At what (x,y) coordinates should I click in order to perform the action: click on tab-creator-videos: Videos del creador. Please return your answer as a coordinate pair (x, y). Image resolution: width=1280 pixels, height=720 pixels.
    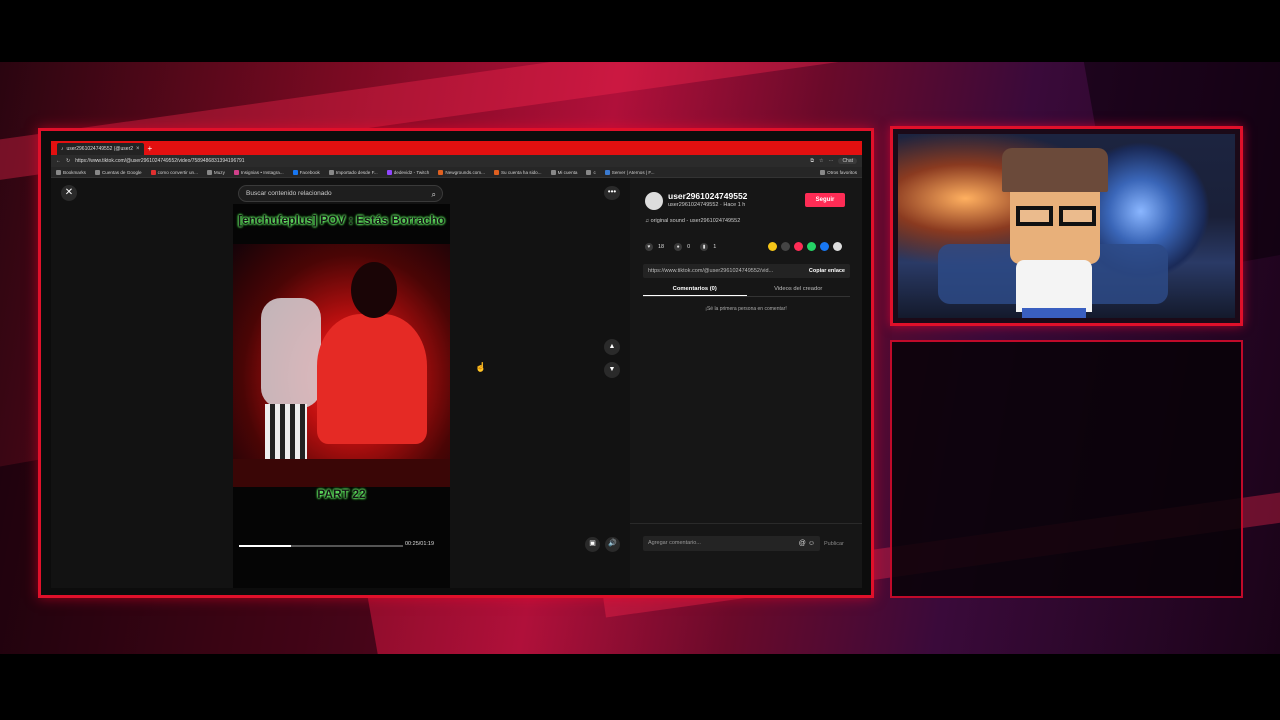
    Looking at the image, I should click on (799, 289).